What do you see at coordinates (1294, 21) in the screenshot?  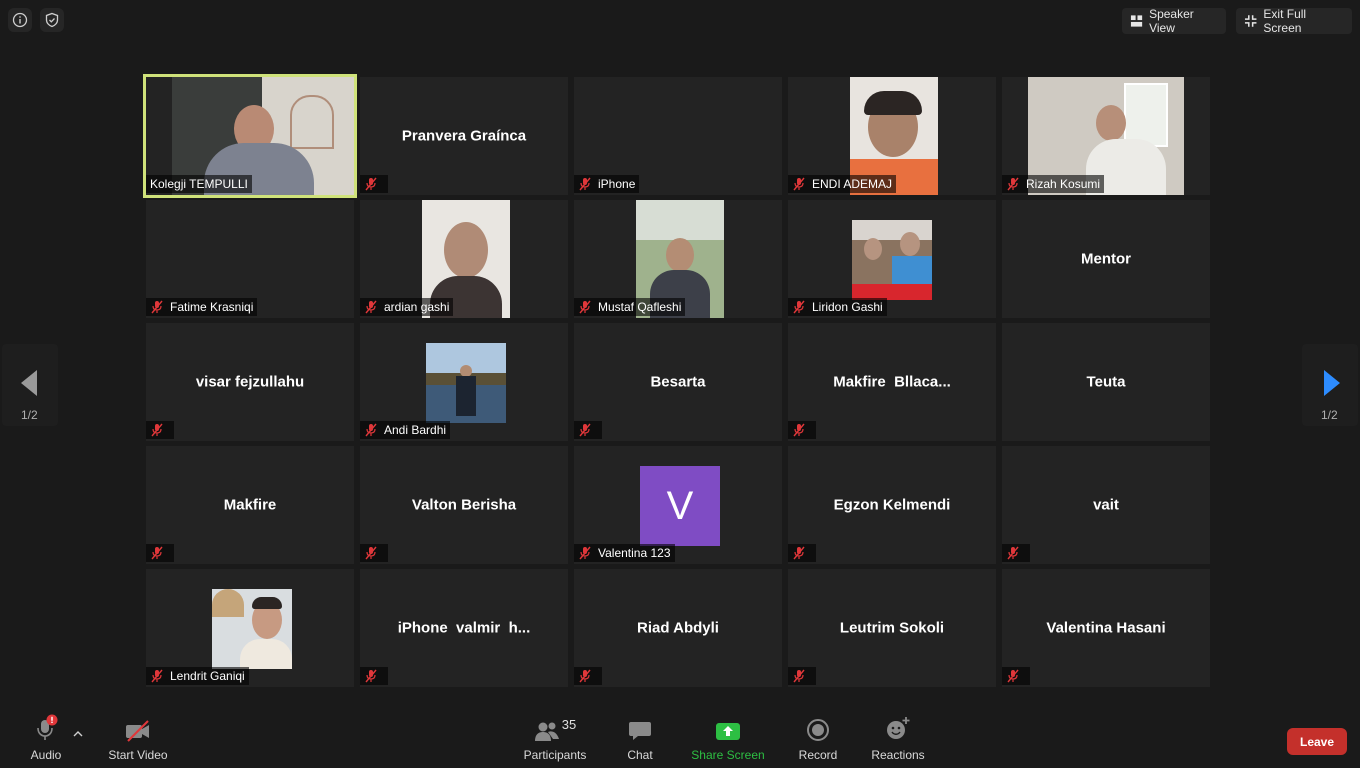 I see `exit-full-screen-button: Exit Full Screen` at bounding box center [1294, 21].